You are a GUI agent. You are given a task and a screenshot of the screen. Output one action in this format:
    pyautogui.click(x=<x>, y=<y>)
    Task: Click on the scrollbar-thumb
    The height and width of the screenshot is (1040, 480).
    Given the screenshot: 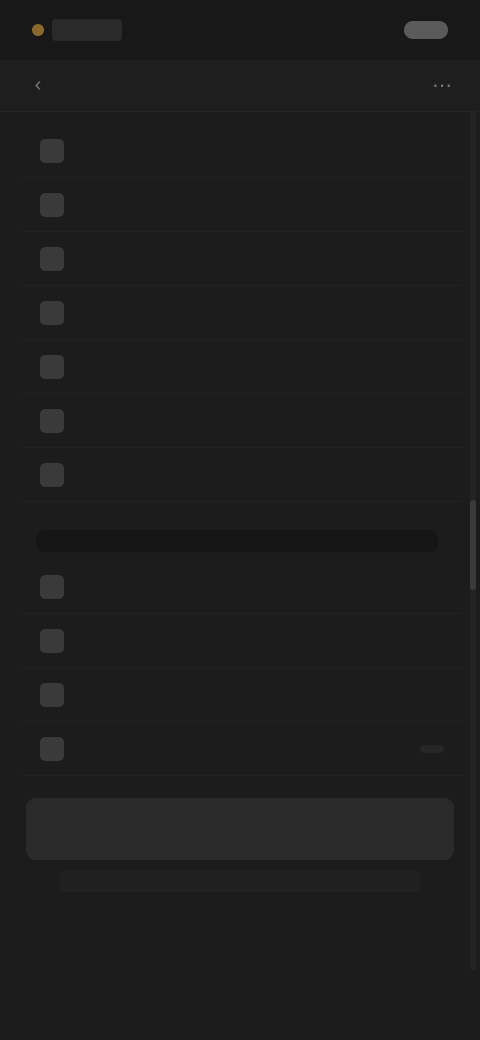 What is the action you would take?
    pyautogui.click(x=473, y=545)
    